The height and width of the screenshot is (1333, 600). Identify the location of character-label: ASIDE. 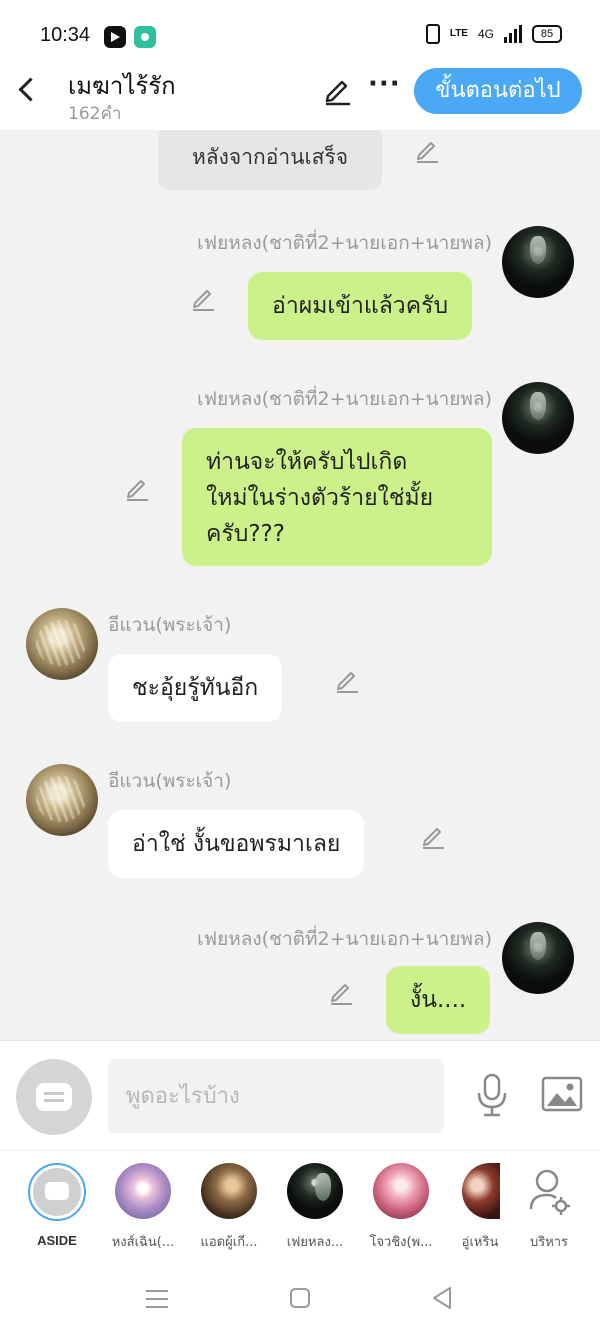
(57, 1240).